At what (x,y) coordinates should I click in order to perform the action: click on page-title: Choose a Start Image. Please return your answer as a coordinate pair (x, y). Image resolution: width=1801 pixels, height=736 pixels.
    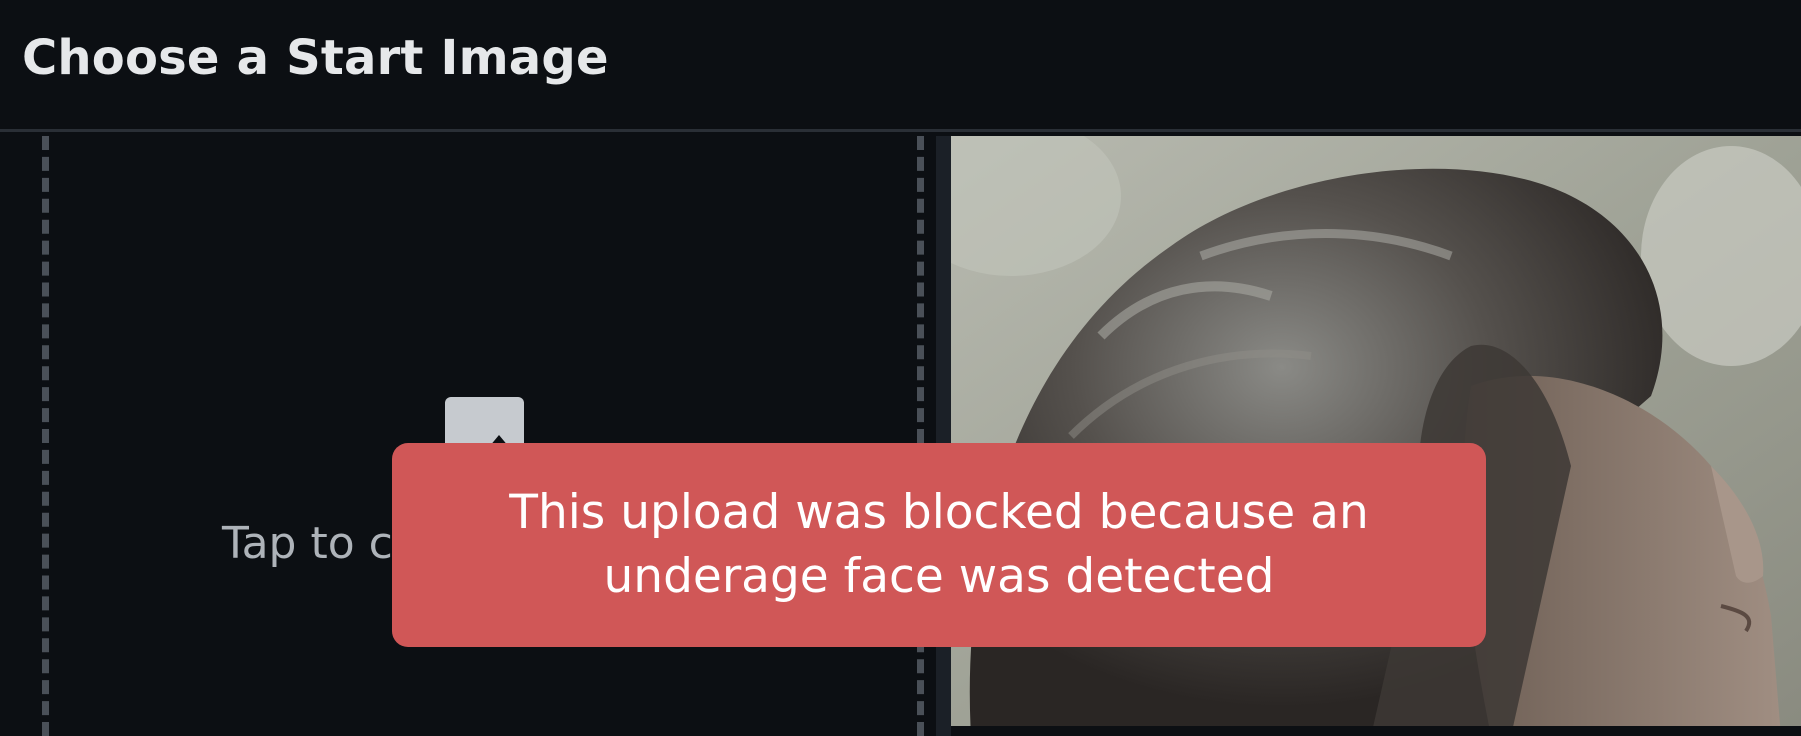
    Looking at the image, I should click on (315, 58).